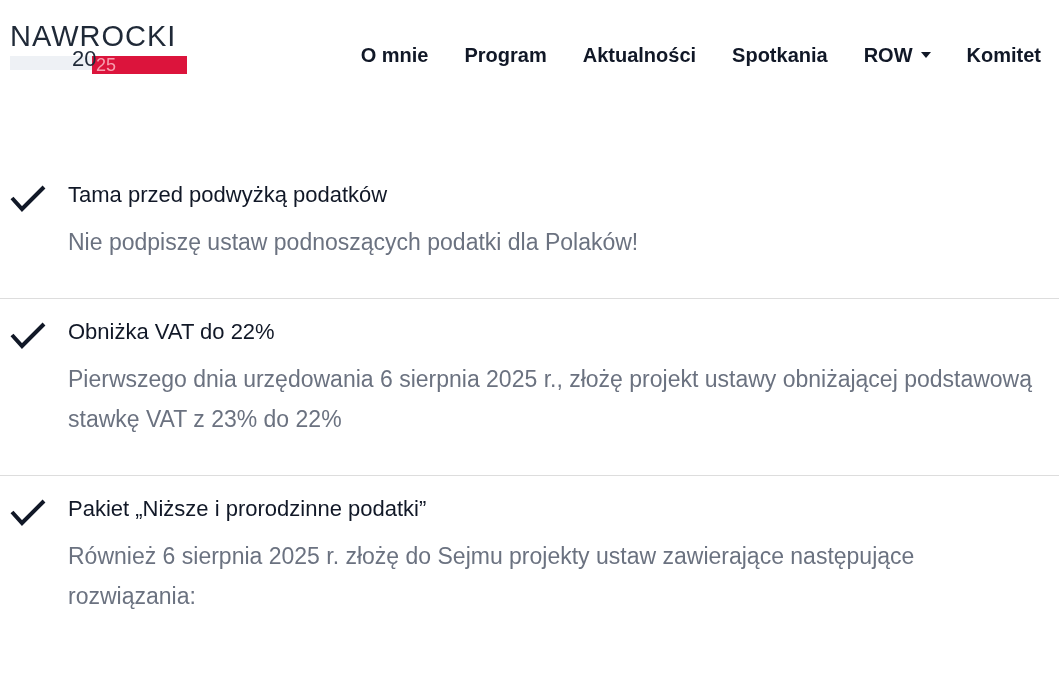  What do you see at coordinates (897, 55) in the screenshot?
I see `nav-link: ROW` at bounding box center [897, 55].